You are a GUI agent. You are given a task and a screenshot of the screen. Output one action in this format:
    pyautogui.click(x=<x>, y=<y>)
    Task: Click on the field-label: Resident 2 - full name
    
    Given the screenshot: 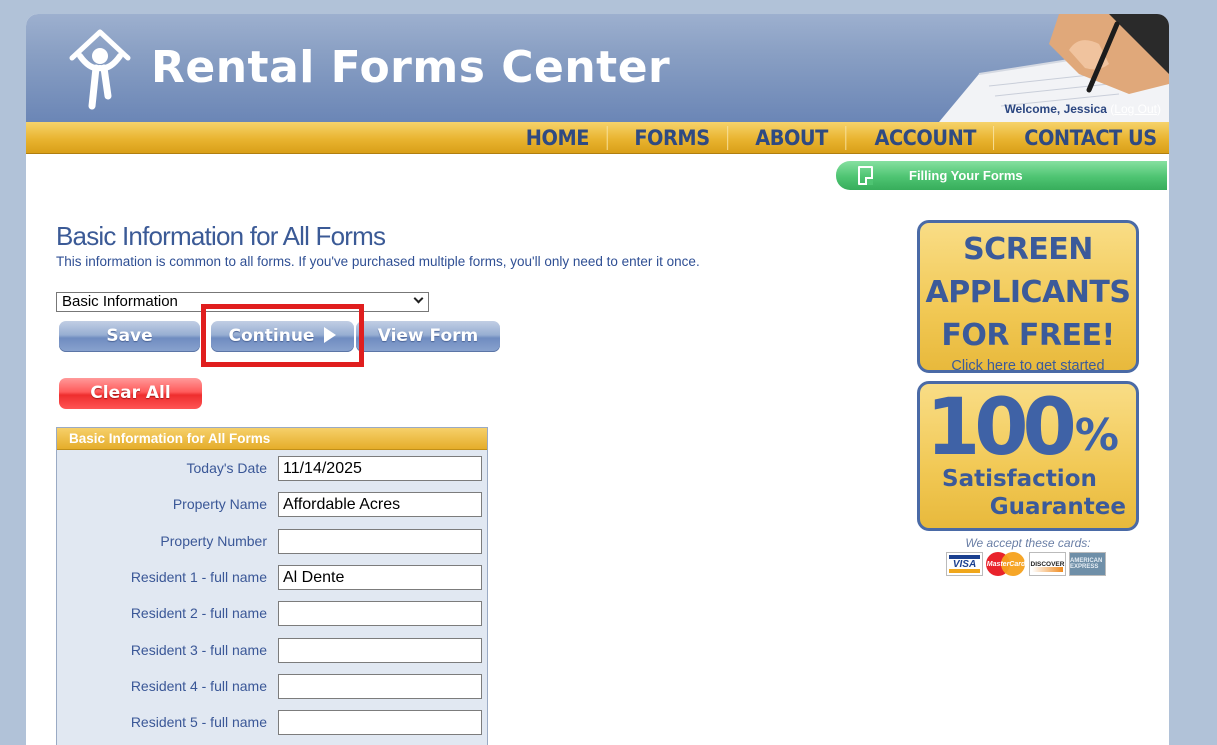 What is the action you would take?
    pyautogui.click(x=198, y=613)
    